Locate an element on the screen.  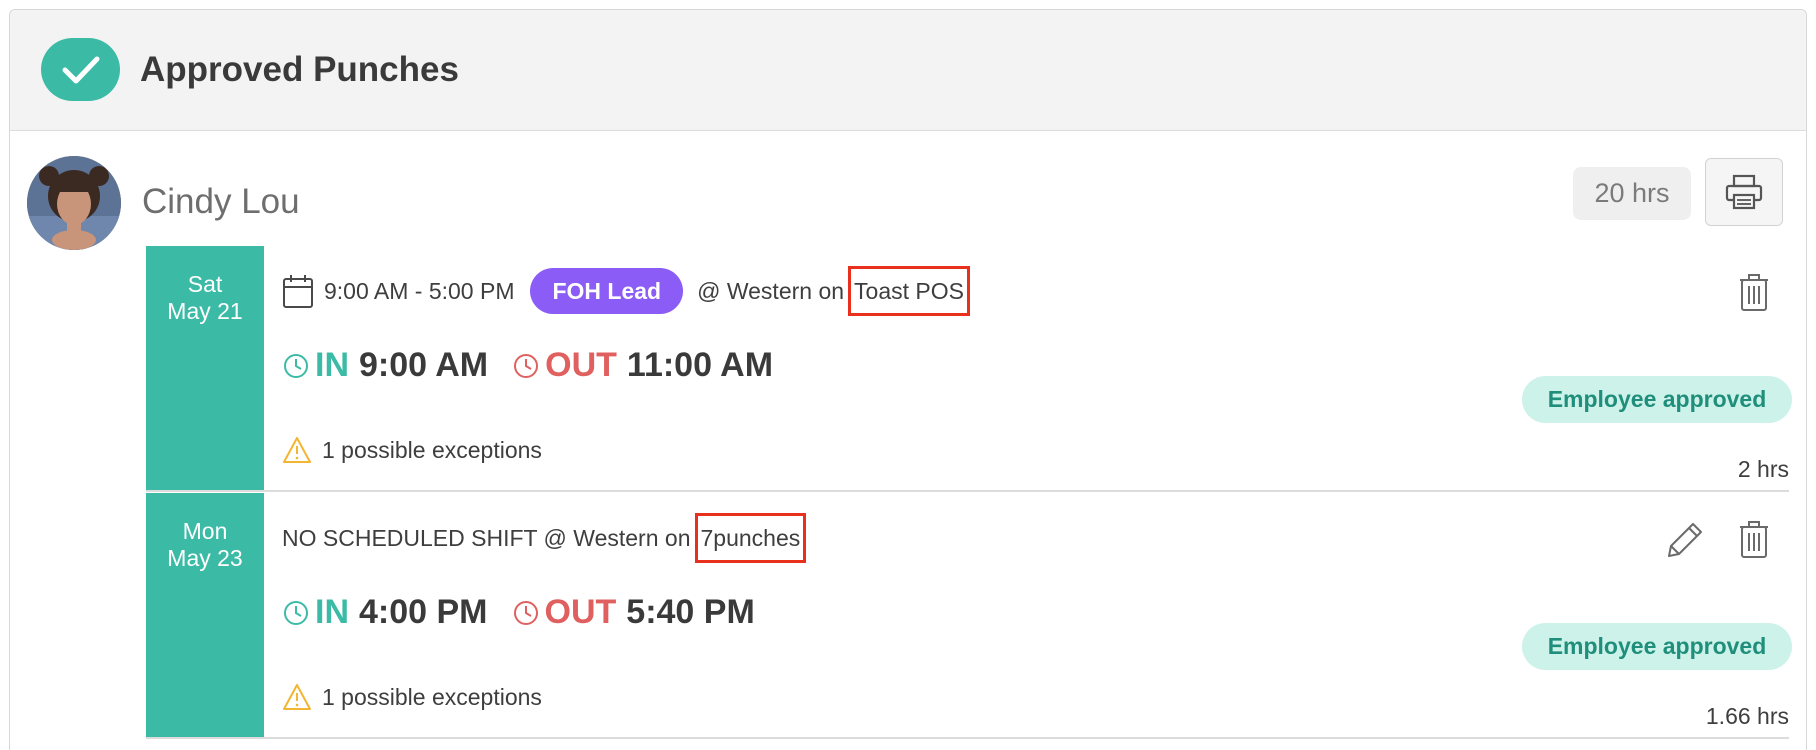
edit-button is located at coordinates (1685, 540).